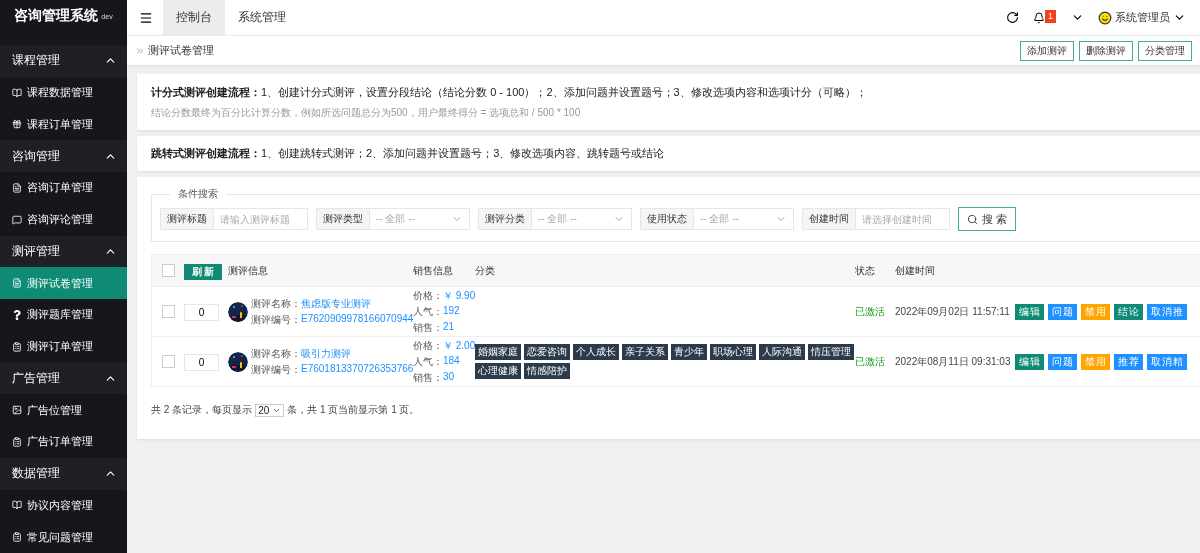 The height and width of the screenshot is (553, 1200). I want to click on notice-text: 计分式测评创建流程：1、创建计分式测评，设置分段结论（结论分数 0 - 100）；2、添加问题并设置题号；3、修改选项内容和选项计分（可略）；, so click(509, 92).